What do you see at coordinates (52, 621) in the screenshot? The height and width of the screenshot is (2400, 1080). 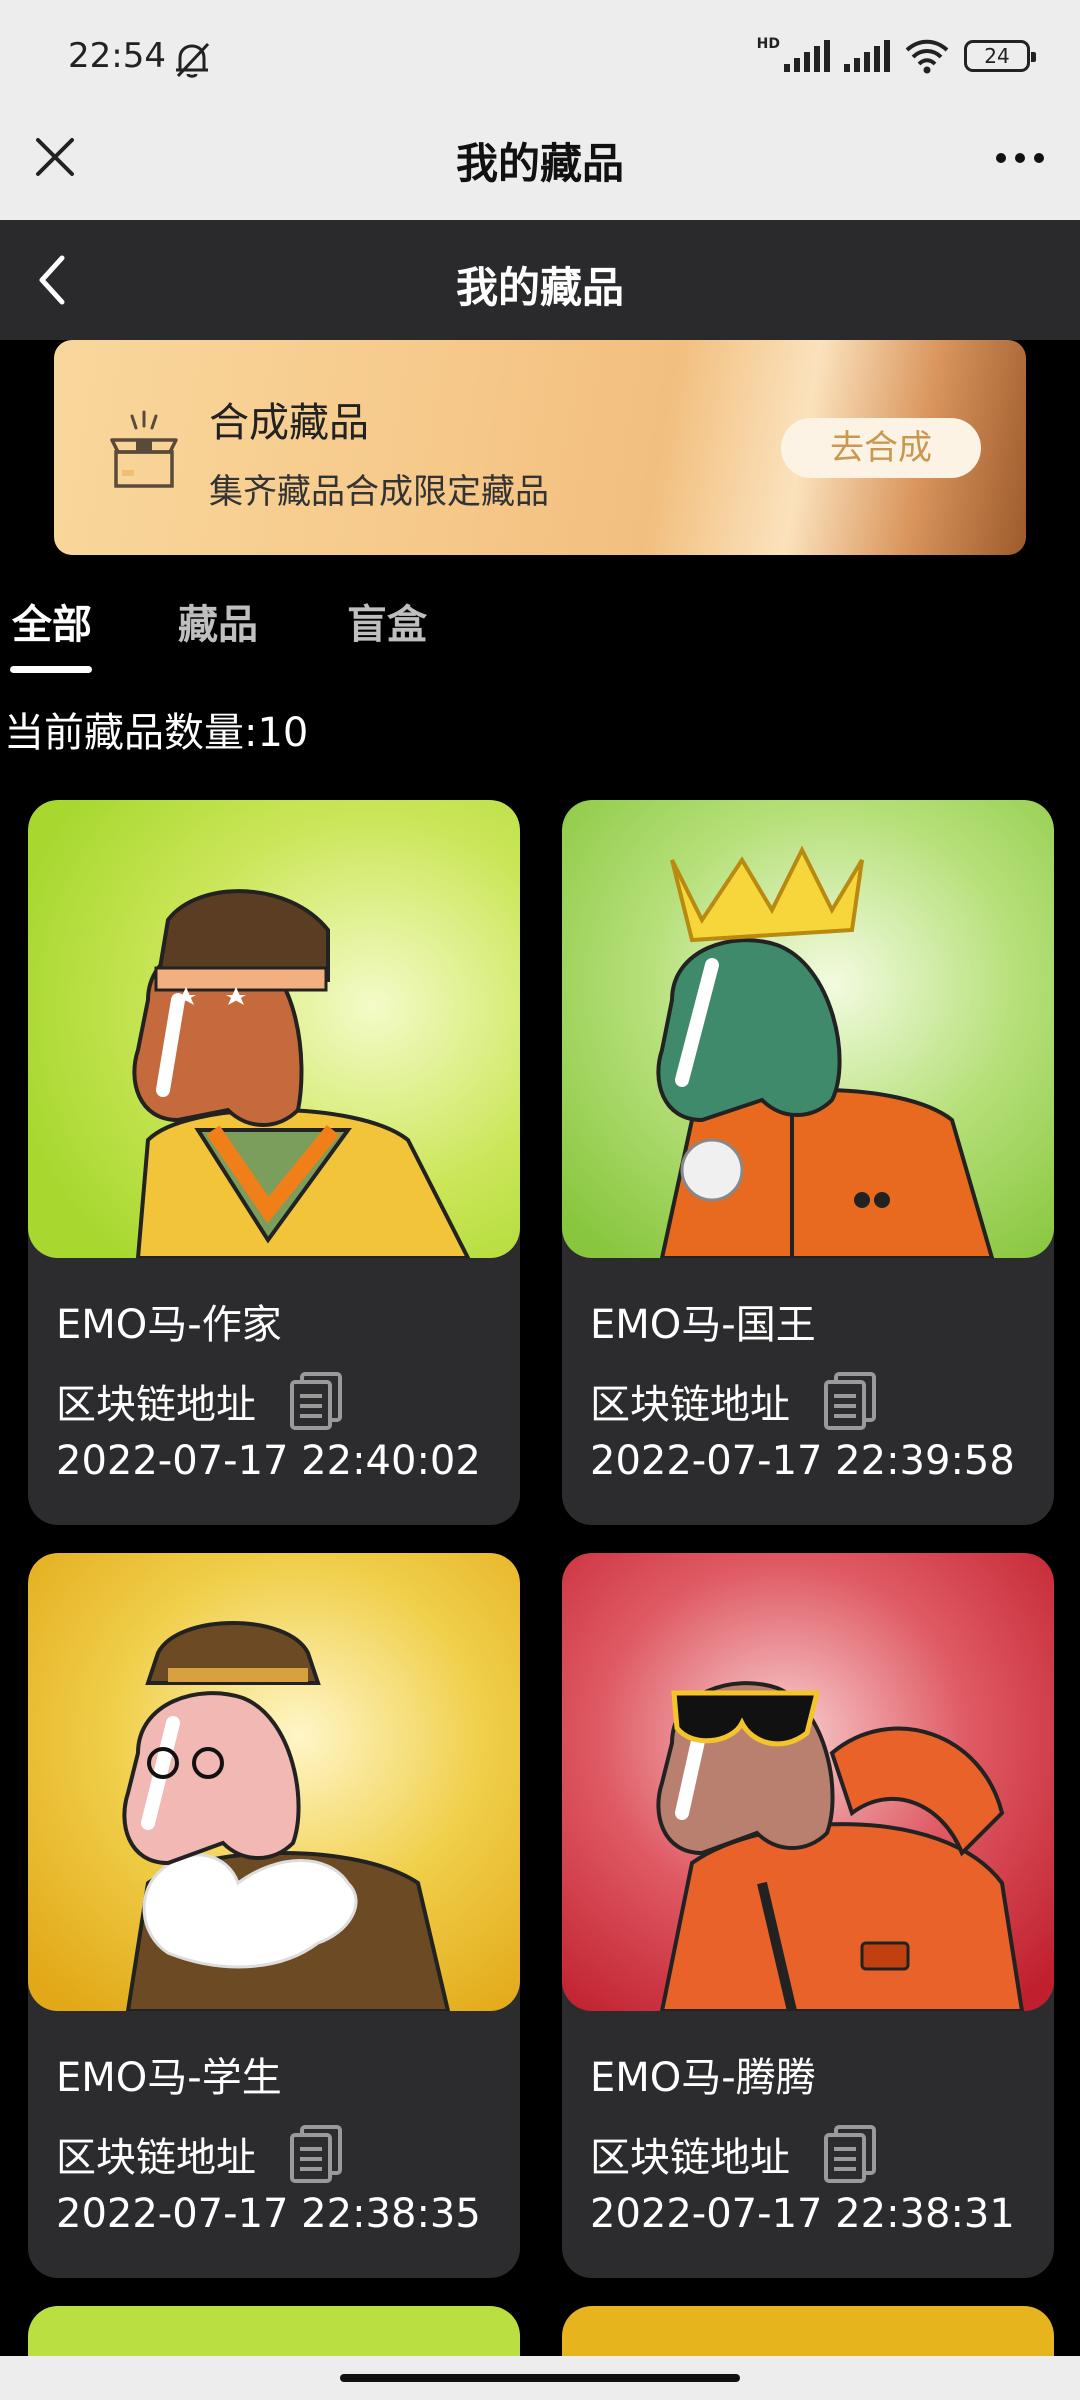 I see `tab-all: 全部` at bounding box center [52, 621].